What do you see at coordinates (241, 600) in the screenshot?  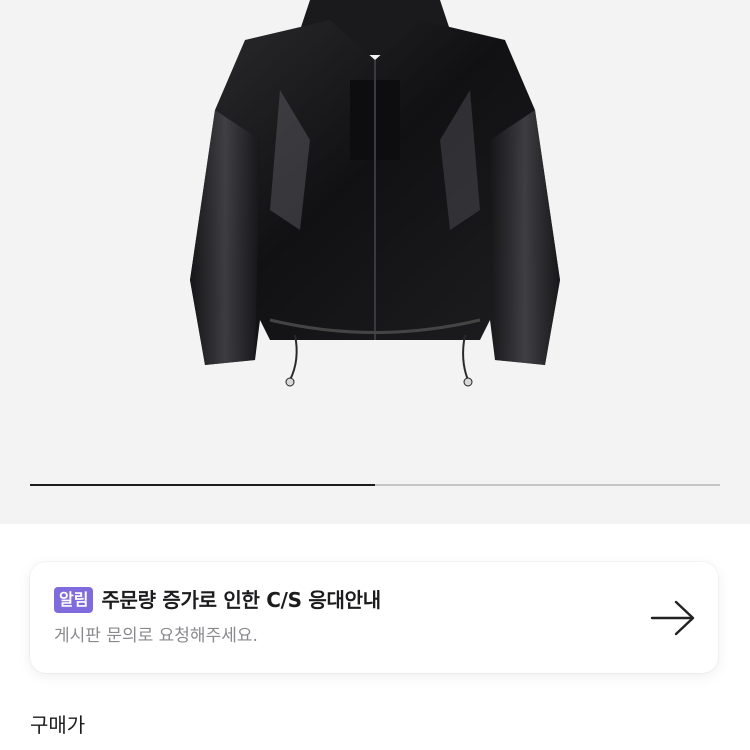 I see `notice-title: 주문량 증가로 인한 C/S 응대안내` at bounding box center [241, 600].